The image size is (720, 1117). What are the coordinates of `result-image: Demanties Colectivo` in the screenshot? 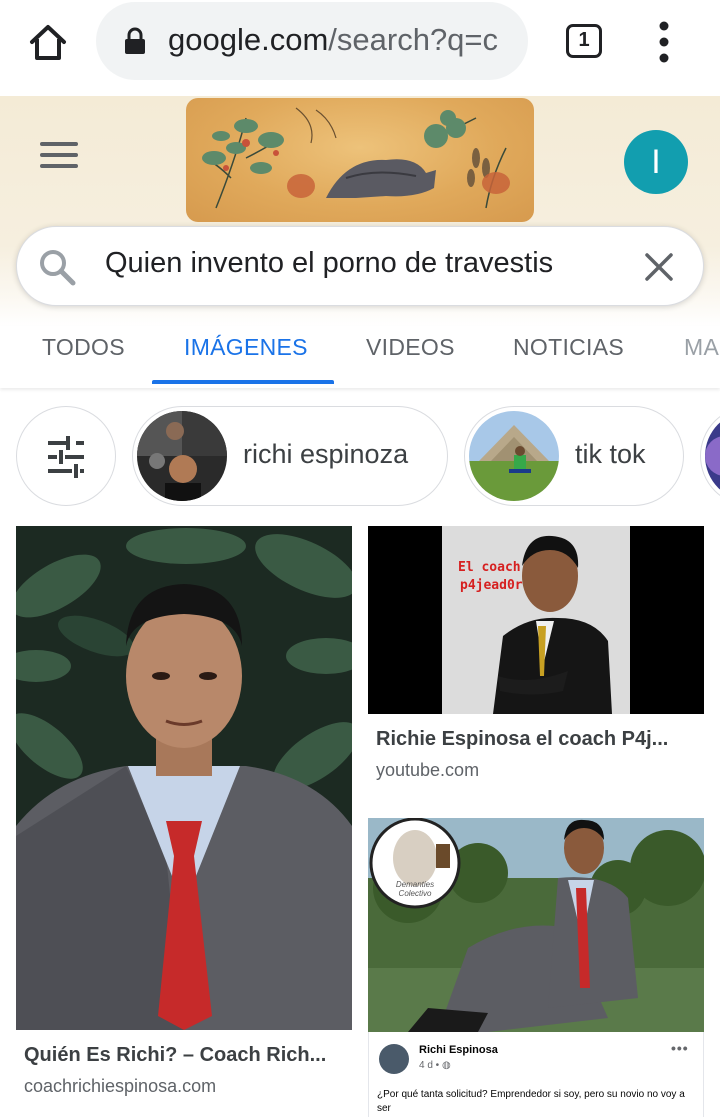 It's located at (536, 925).